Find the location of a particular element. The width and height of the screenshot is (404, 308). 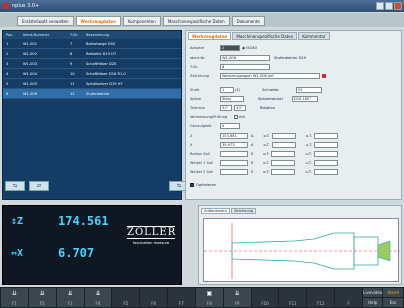

x-ot-field is located at coordinates (283, 144).